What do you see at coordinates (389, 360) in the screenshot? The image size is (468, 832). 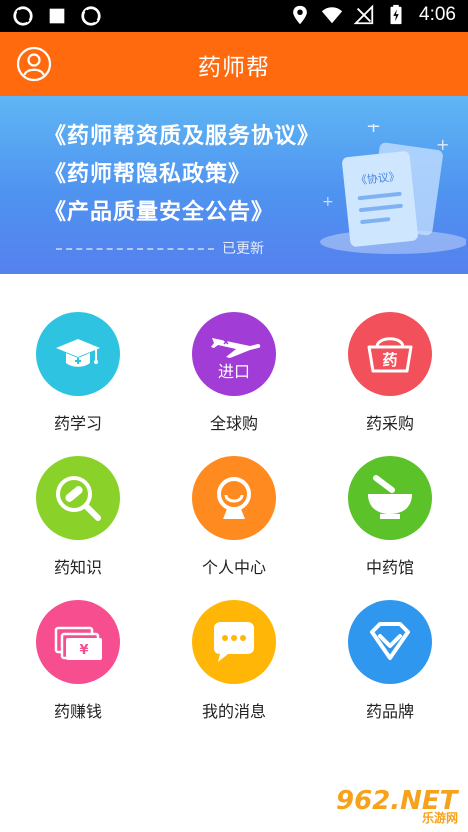 I see `medicine-text: 药` at bounding box center [389, 360].